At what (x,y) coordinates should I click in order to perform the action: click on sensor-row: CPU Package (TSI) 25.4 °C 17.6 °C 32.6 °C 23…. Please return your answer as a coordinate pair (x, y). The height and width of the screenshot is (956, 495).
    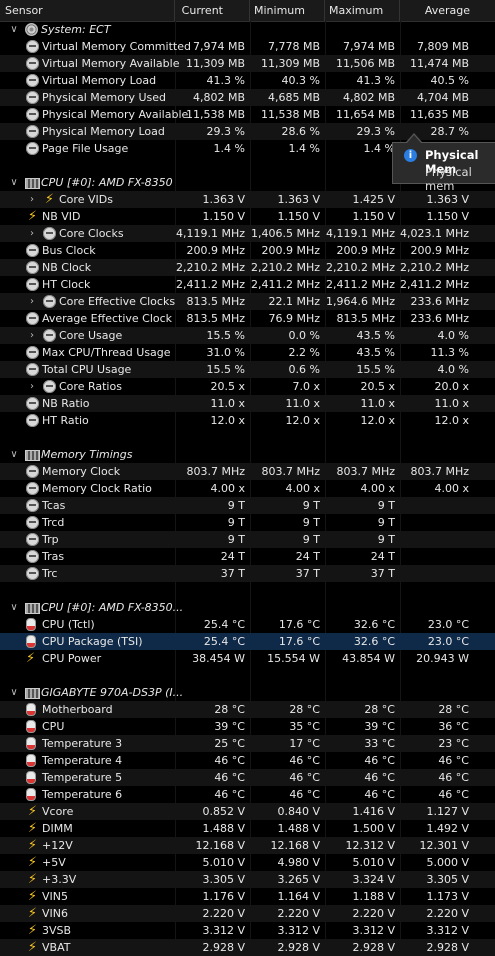
    Looking at the image, I should click on (247, 641).